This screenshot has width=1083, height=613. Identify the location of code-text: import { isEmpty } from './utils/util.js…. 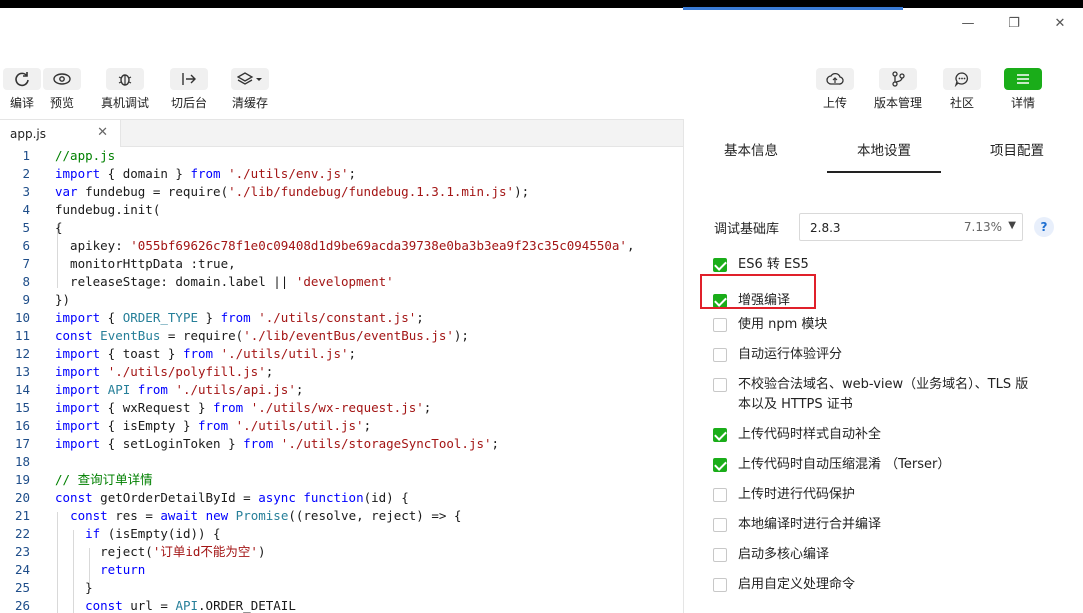
(213, 425).